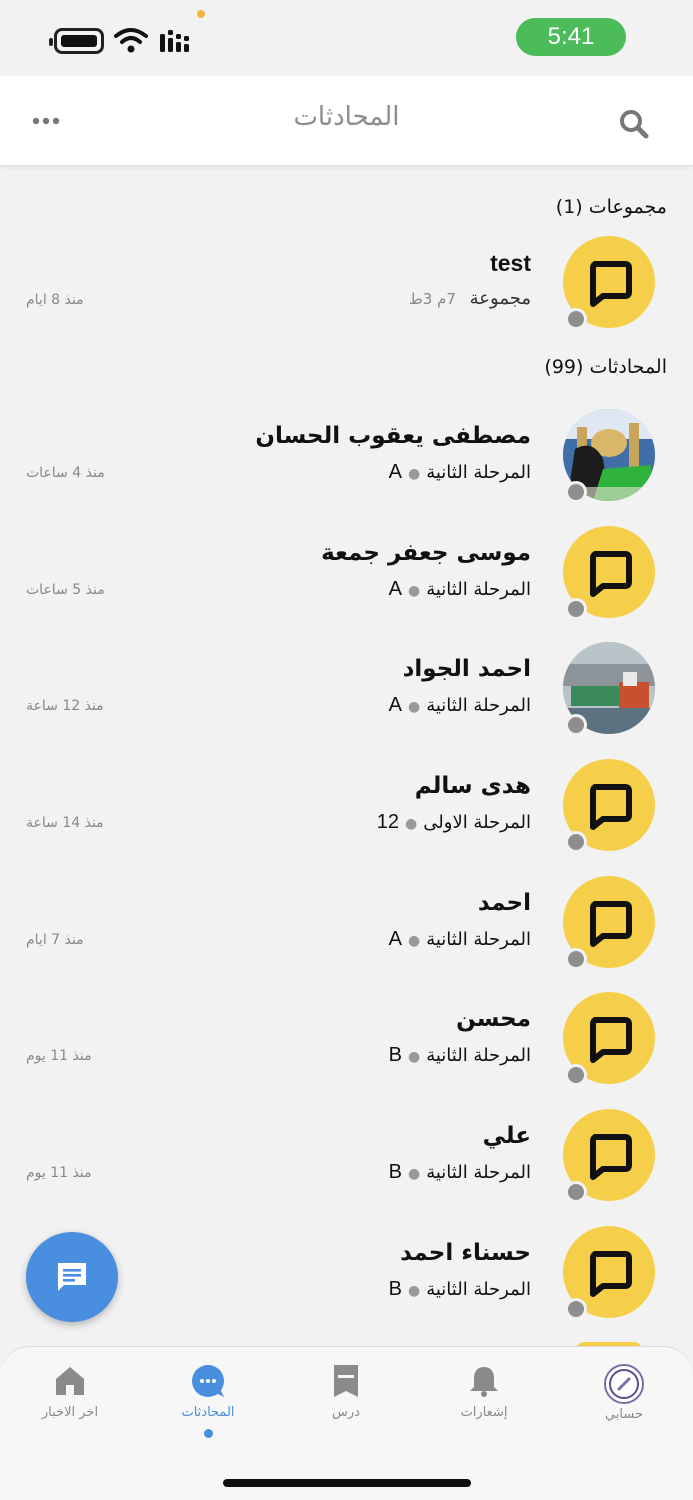 The height and width of the screenshot is (1500, 693). What do you see at coordinates (55, 940) in the screenshot?
I see `row-time: منذ 7 ايام` at bounding box center [55, 940].